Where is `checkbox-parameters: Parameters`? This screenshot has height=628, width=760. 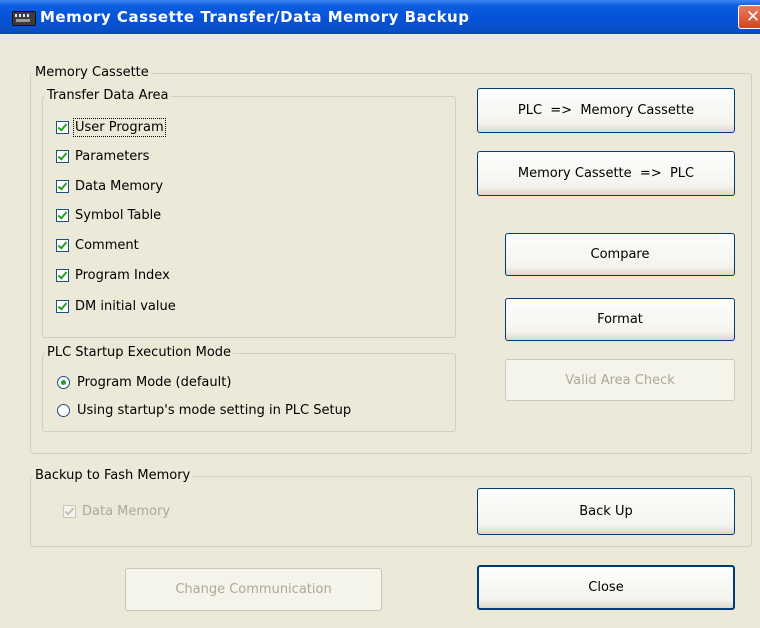 checkbox-parameters: Parameters is located at coordinates (102, 156).